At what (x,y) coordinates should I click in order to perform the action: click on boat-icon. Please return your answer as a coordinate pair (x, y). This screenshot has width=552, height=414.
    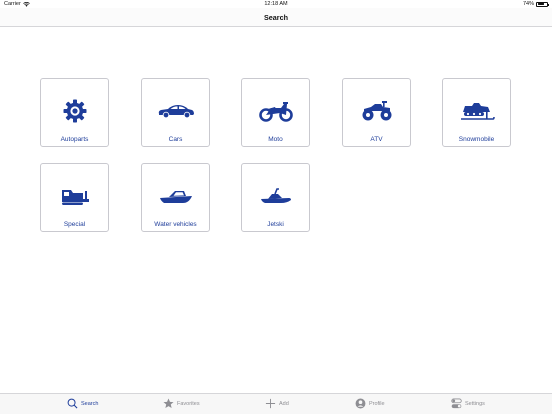
    Looking at the image, I should click on (175, 197).